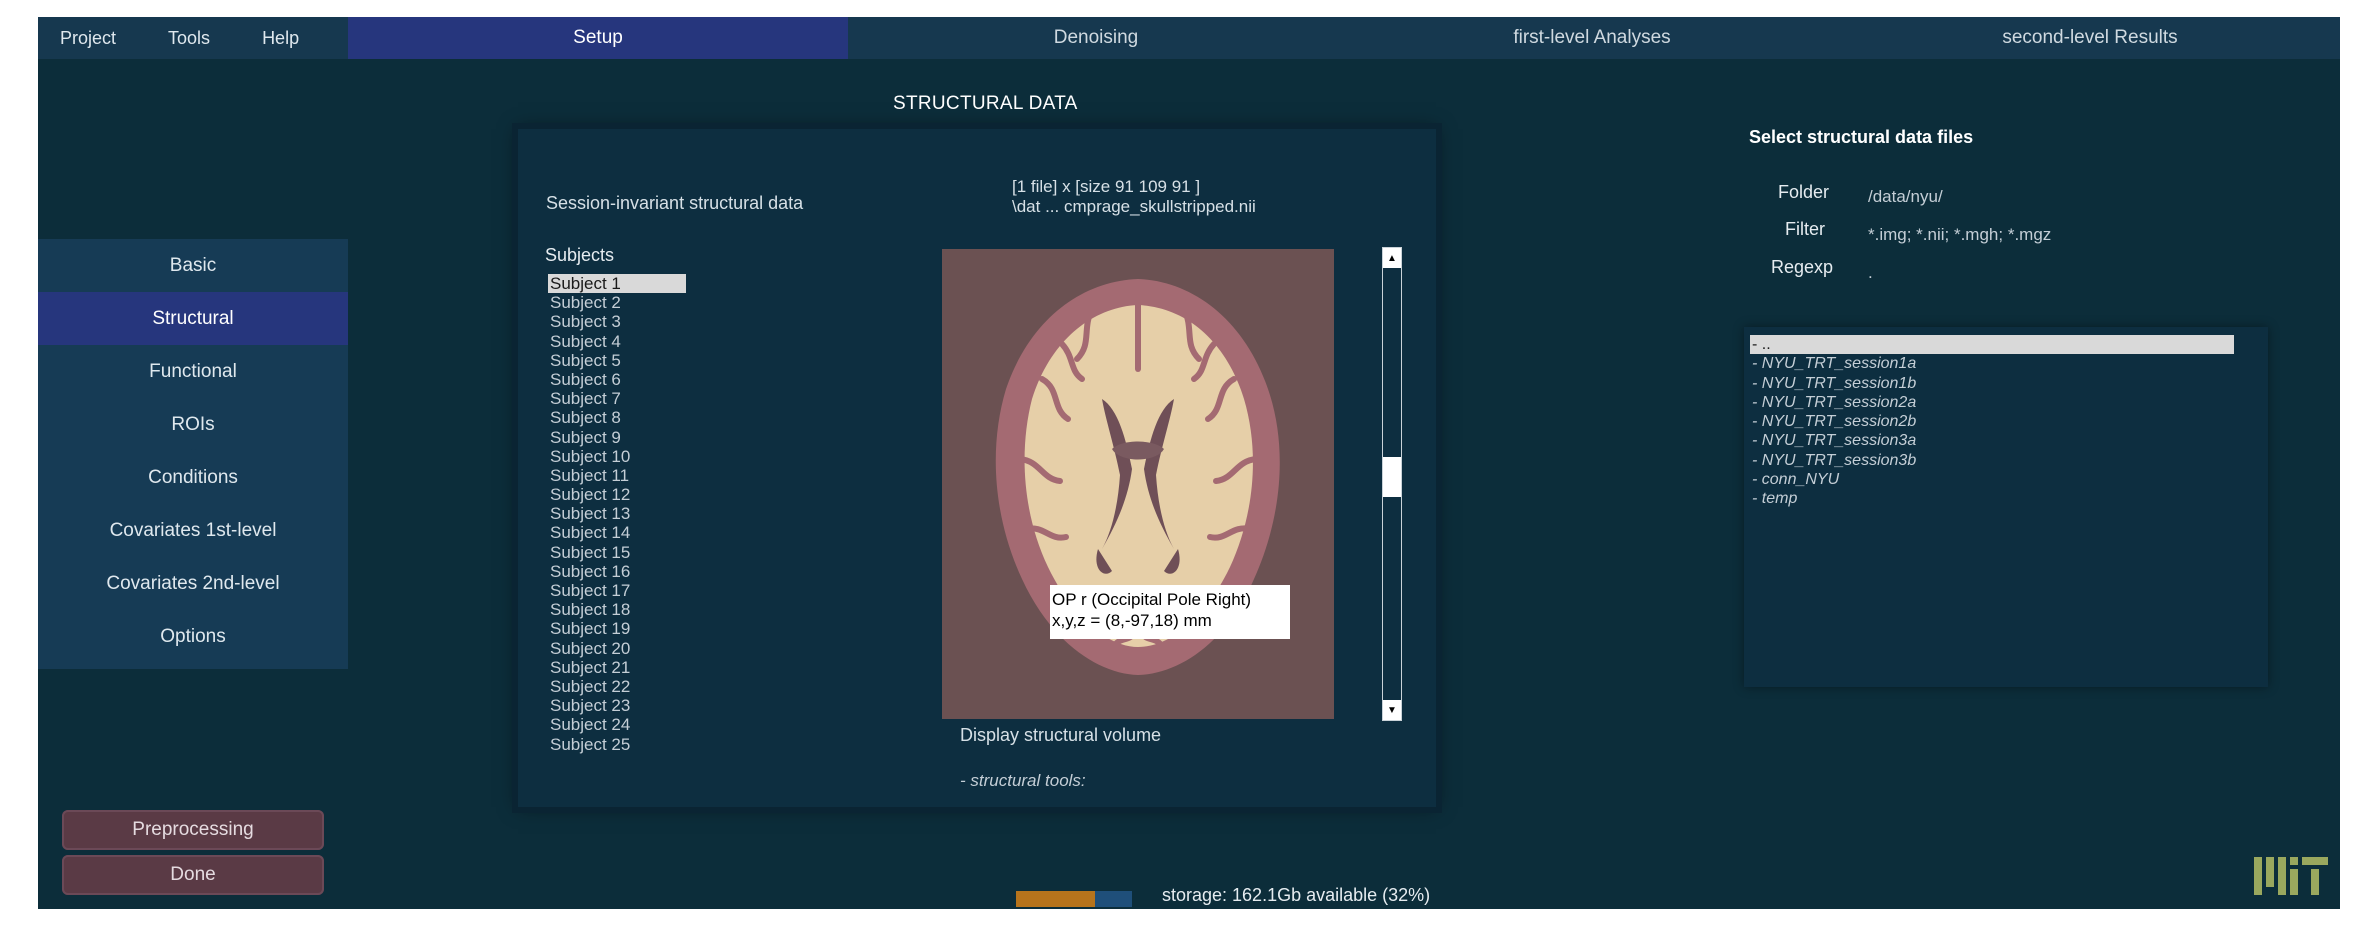 This screenshot has height=932, width=2362. What do you see at coordinates (617, 284) in the screenshot?
I see `subject-list-item: Subject 1` at bounding box center [617, 284].